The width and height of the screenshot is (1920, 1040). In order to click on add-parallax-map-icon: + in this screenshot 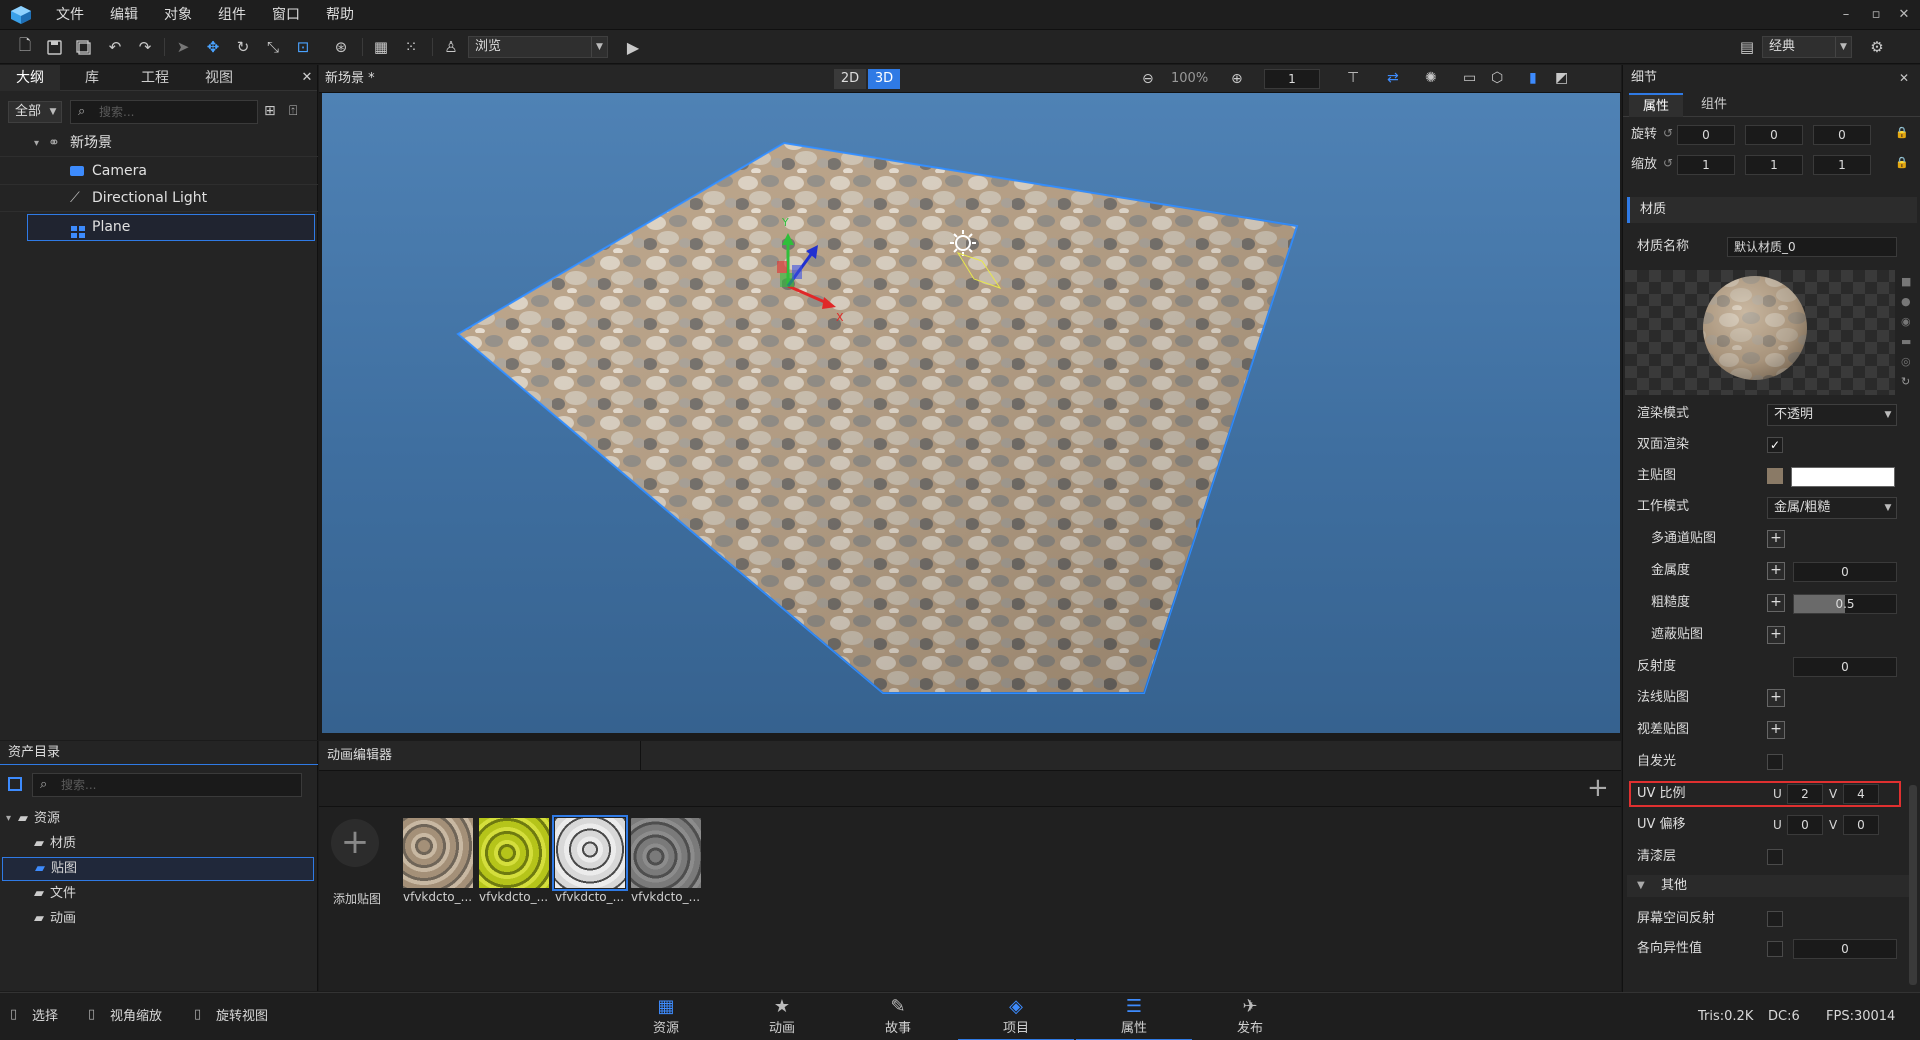, I will do `click(1776, 730)`.